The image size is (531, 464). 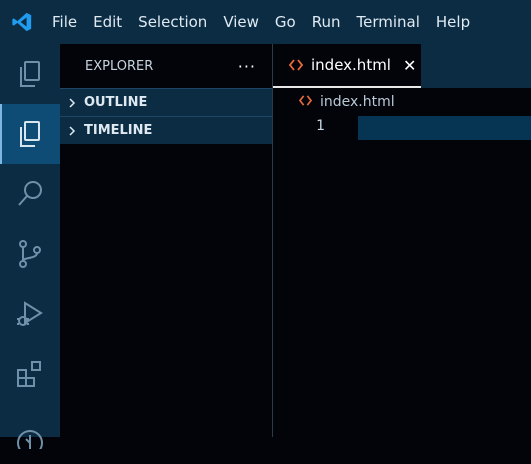 What do you see at coordinates (116, 102) in the screenshot?
I see `section-outline-label: OUTLINE` at bounding box center [116, 102].